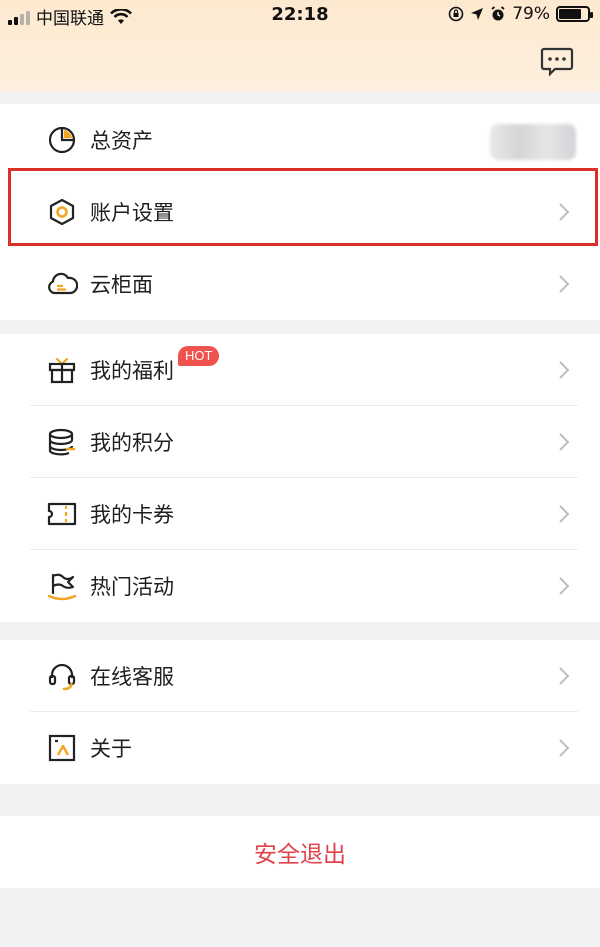  I want to click on menu-label: 关于, so click(111, 749).